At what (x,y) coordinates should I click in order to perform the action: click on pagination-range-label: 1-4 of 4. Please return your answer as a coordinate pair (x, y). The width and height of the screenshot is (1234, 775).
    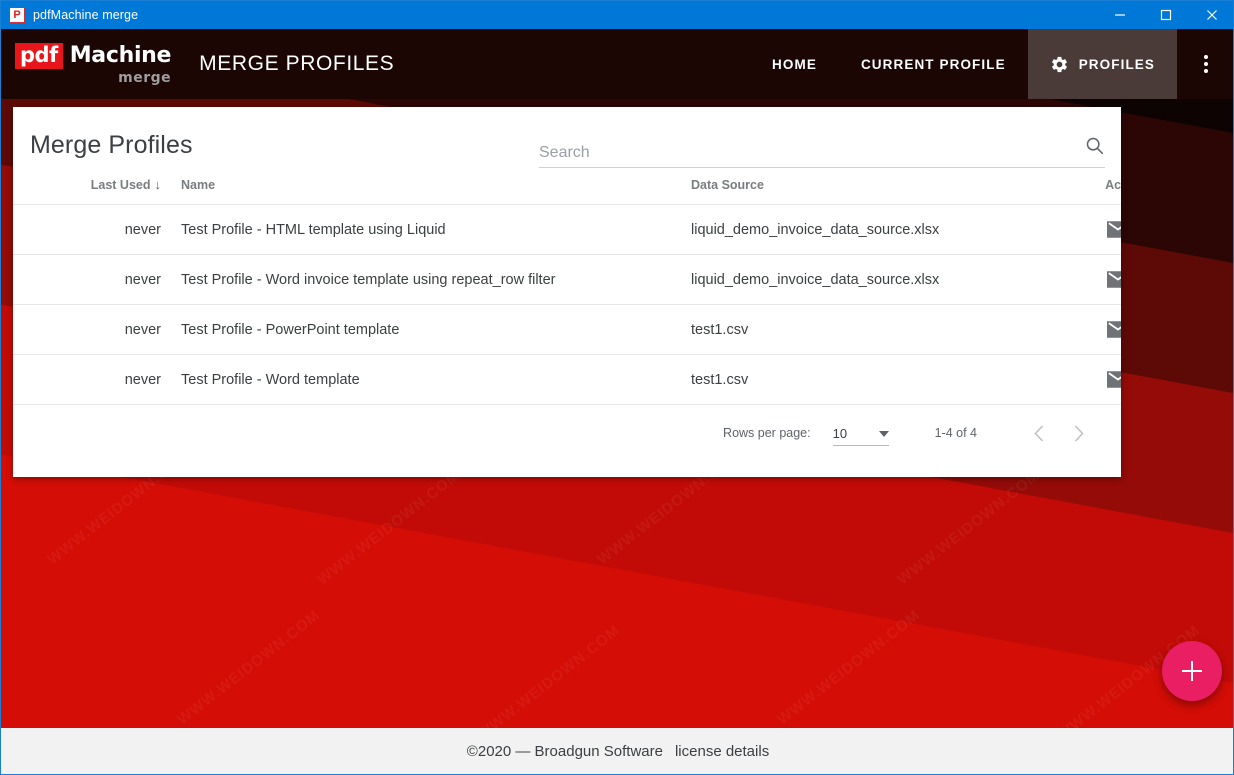
    Looking at the image, I should click on (955, 433).